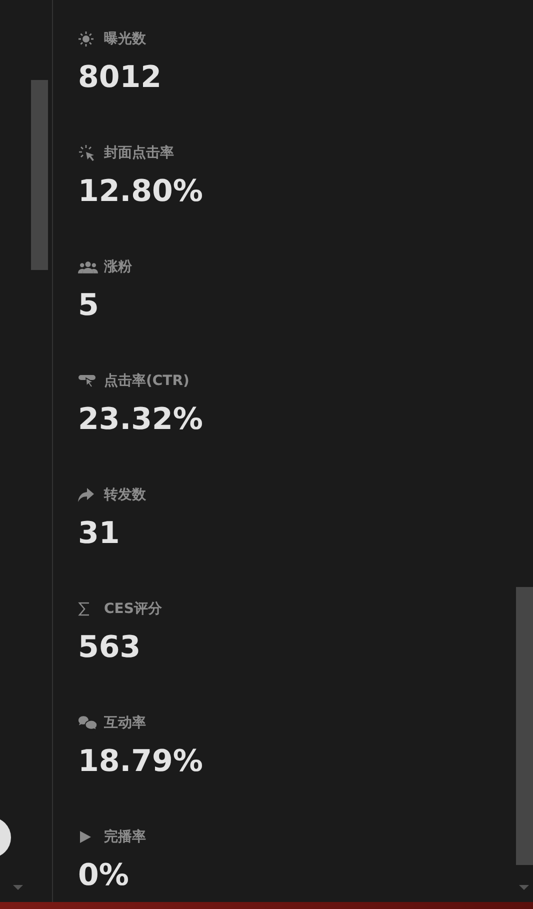 The height and width of the screenshot is (909, 533). I want to click on metric-value: 23.32%, so click(141, 420).